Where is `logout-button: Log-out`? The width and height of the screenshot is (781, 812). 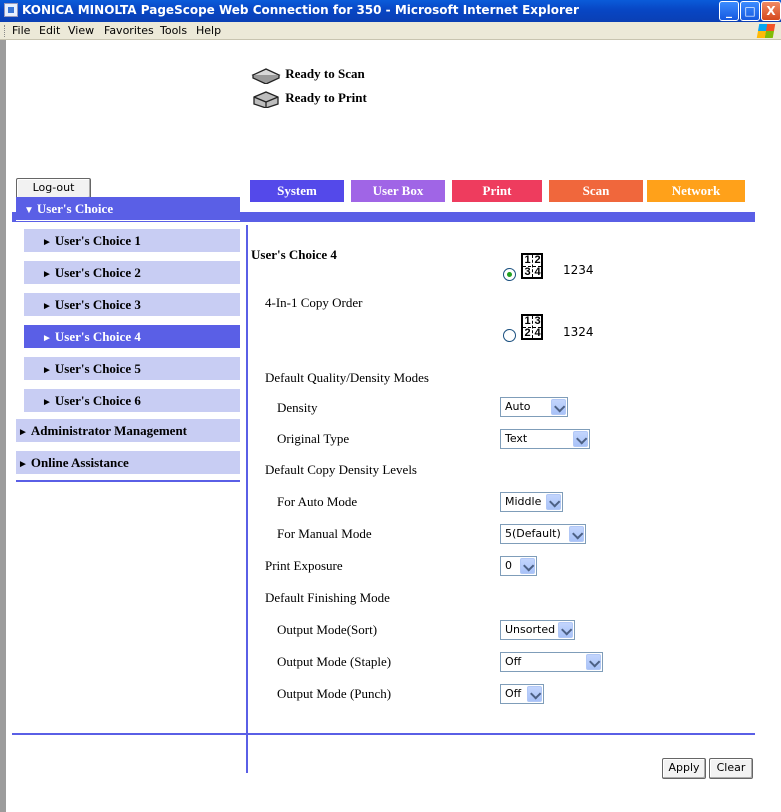 logout-button: Log-out is located at coordinates (53, 188).